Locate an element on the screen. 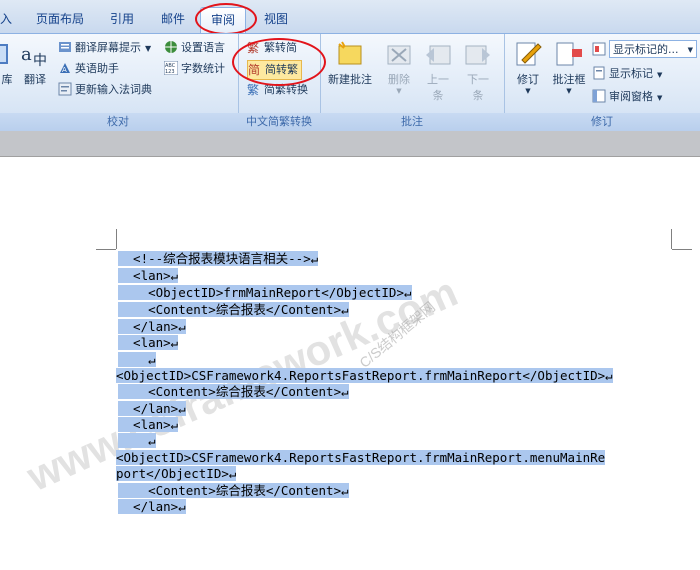 This screenshot has width=700, height=570. group-chinese-conversion: 繁繁转简 简简转繁 繁简繁转换 中文简繁转换 is located at coordinates (279, 82).